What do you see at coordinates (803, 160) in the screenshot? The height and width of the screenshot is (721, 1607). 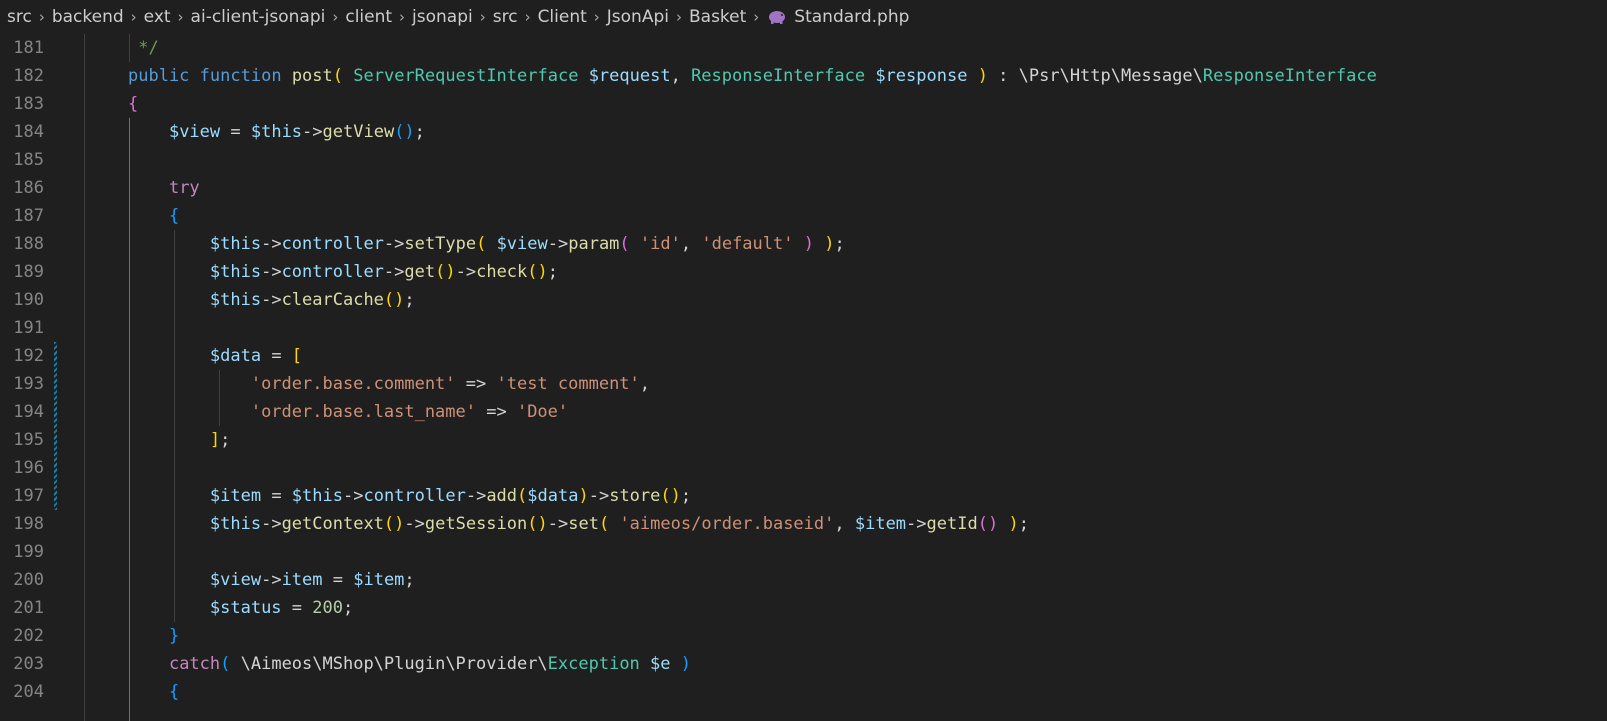 I see `code-line: 185` at bounding box center [803, 160].